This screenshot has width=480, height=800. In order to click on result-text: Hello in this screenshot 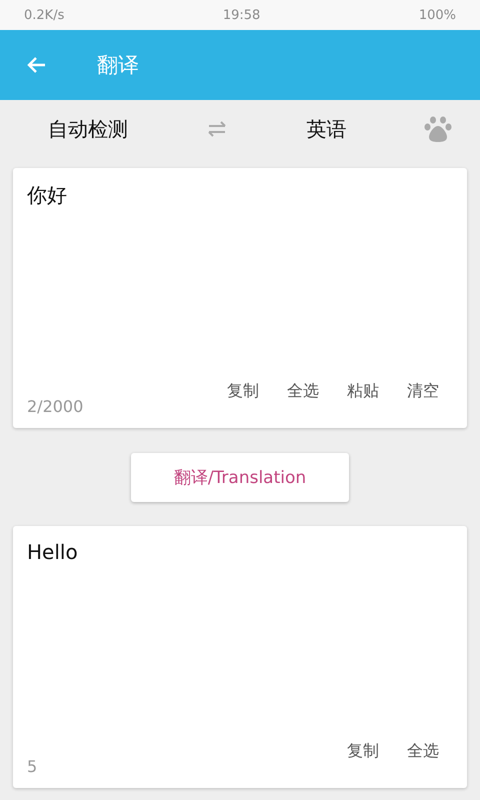, I will do `click(53, 552)`.